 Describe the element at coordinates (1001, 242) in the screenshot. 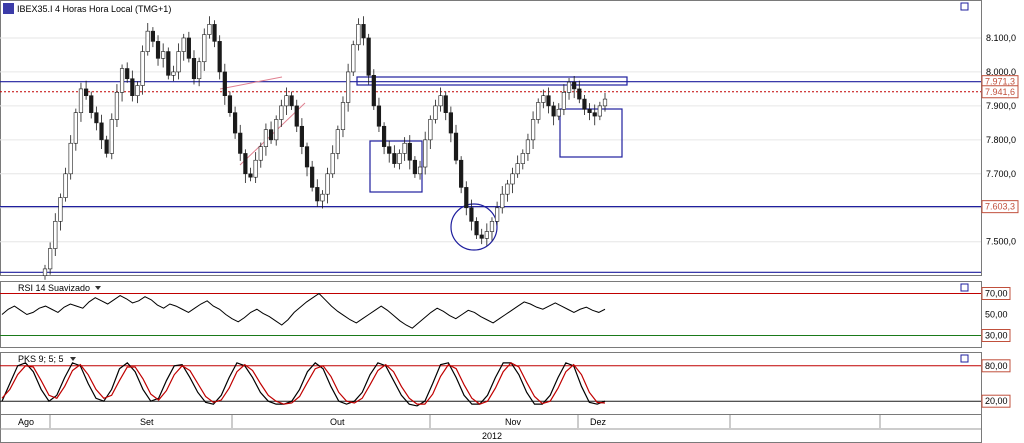

I see `price-y-tick-label: 7.500,0` at that location.